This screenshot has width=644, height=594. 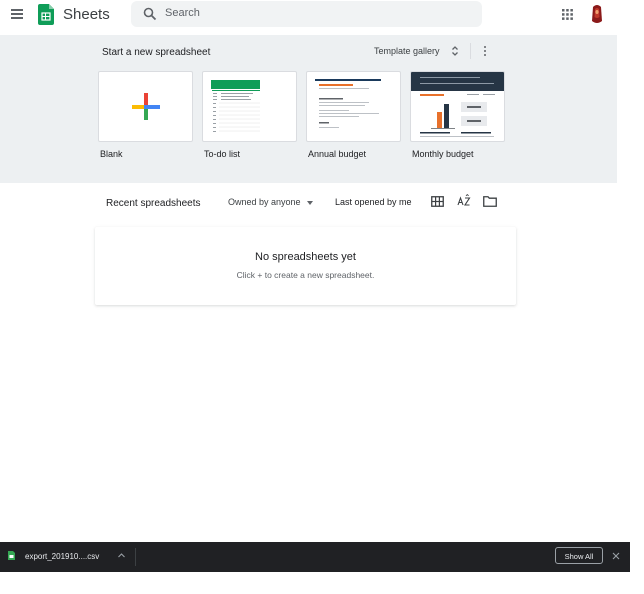 I want to click on template-monthly-budget: Monthly budget, so click(x=457, y=115).